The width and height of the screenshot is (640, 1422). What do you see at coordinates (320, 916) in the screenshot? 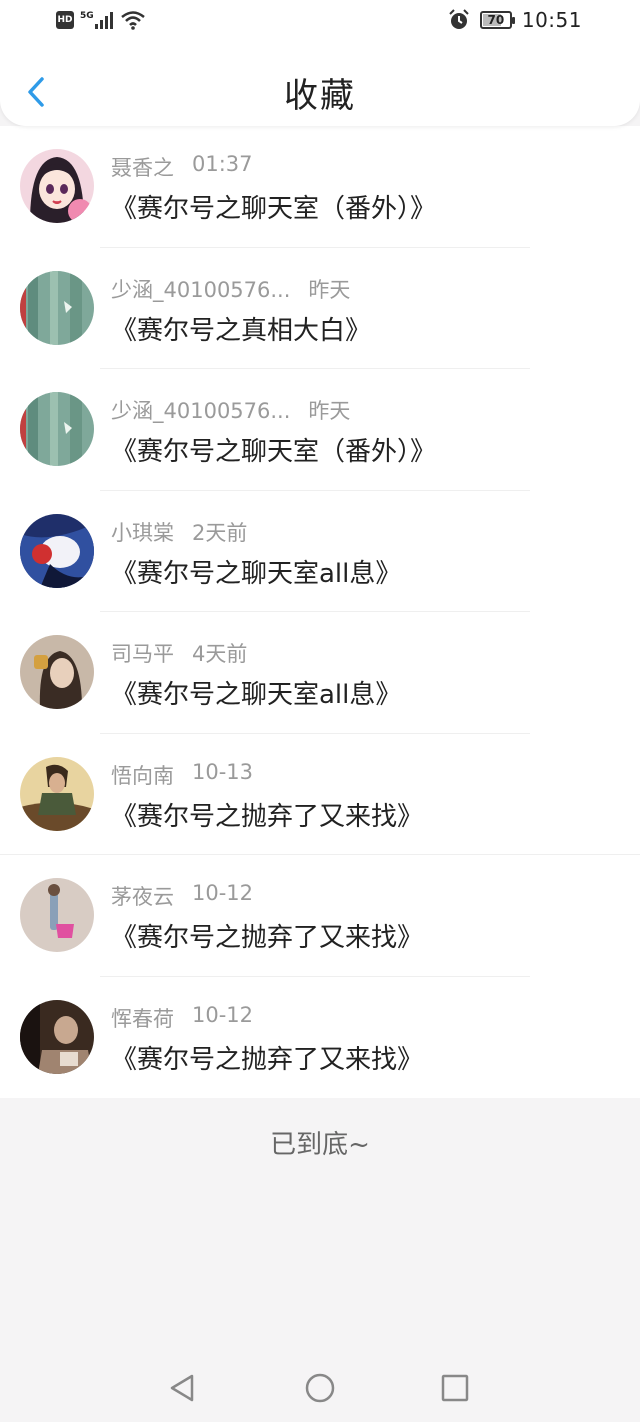
I see `list-item: 茅夜云 10-12 《赛尔号之抛弃了又来找》` at bounding box center [320, 916].